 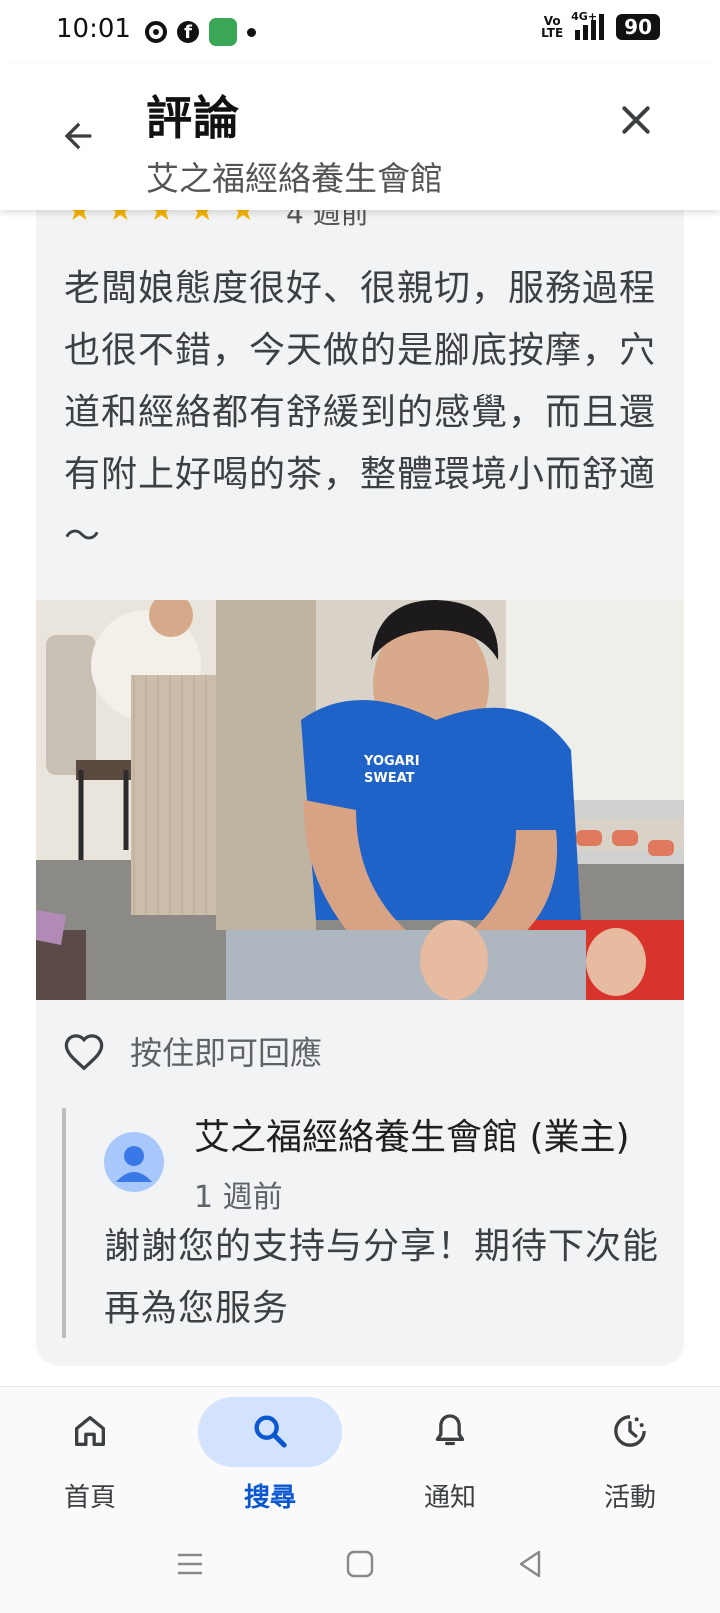 I want to click on nav-home-label: 首頁, so click(x=89, y=1498).